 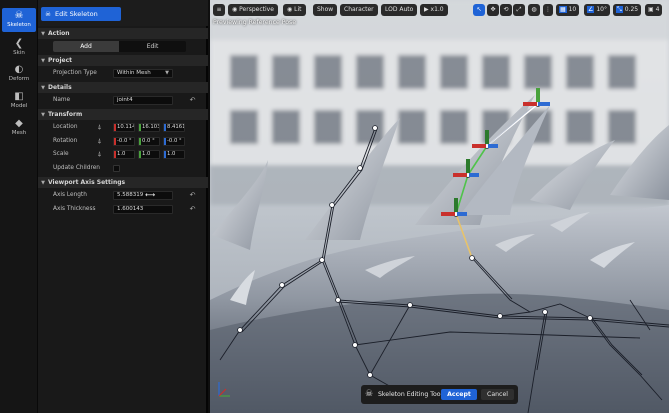 I want to click on rotation-z-input: -0.0 °, so click(x=174, y=141).